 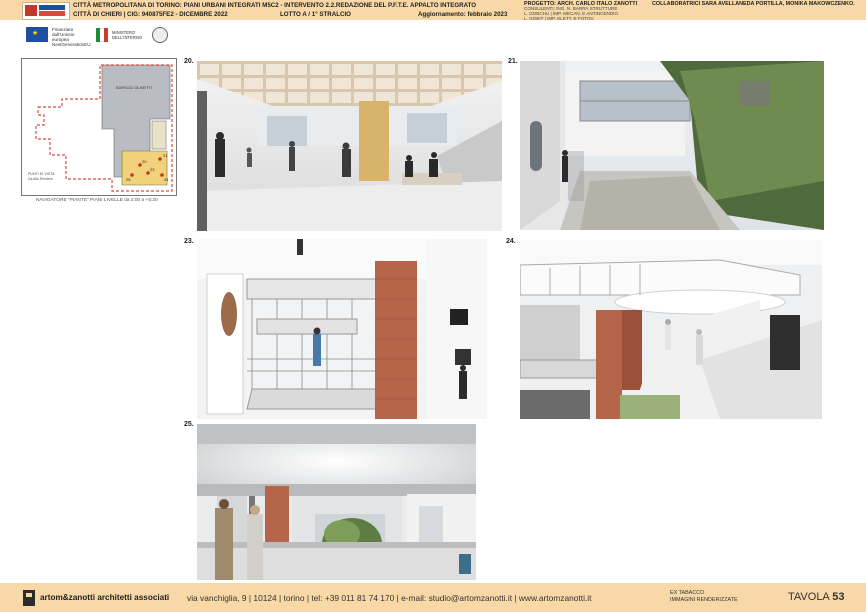 What do you see at coordinates (160, 35) in the screenshot?
I see `republic-emblem-icon` at bounding box center [160, 35].